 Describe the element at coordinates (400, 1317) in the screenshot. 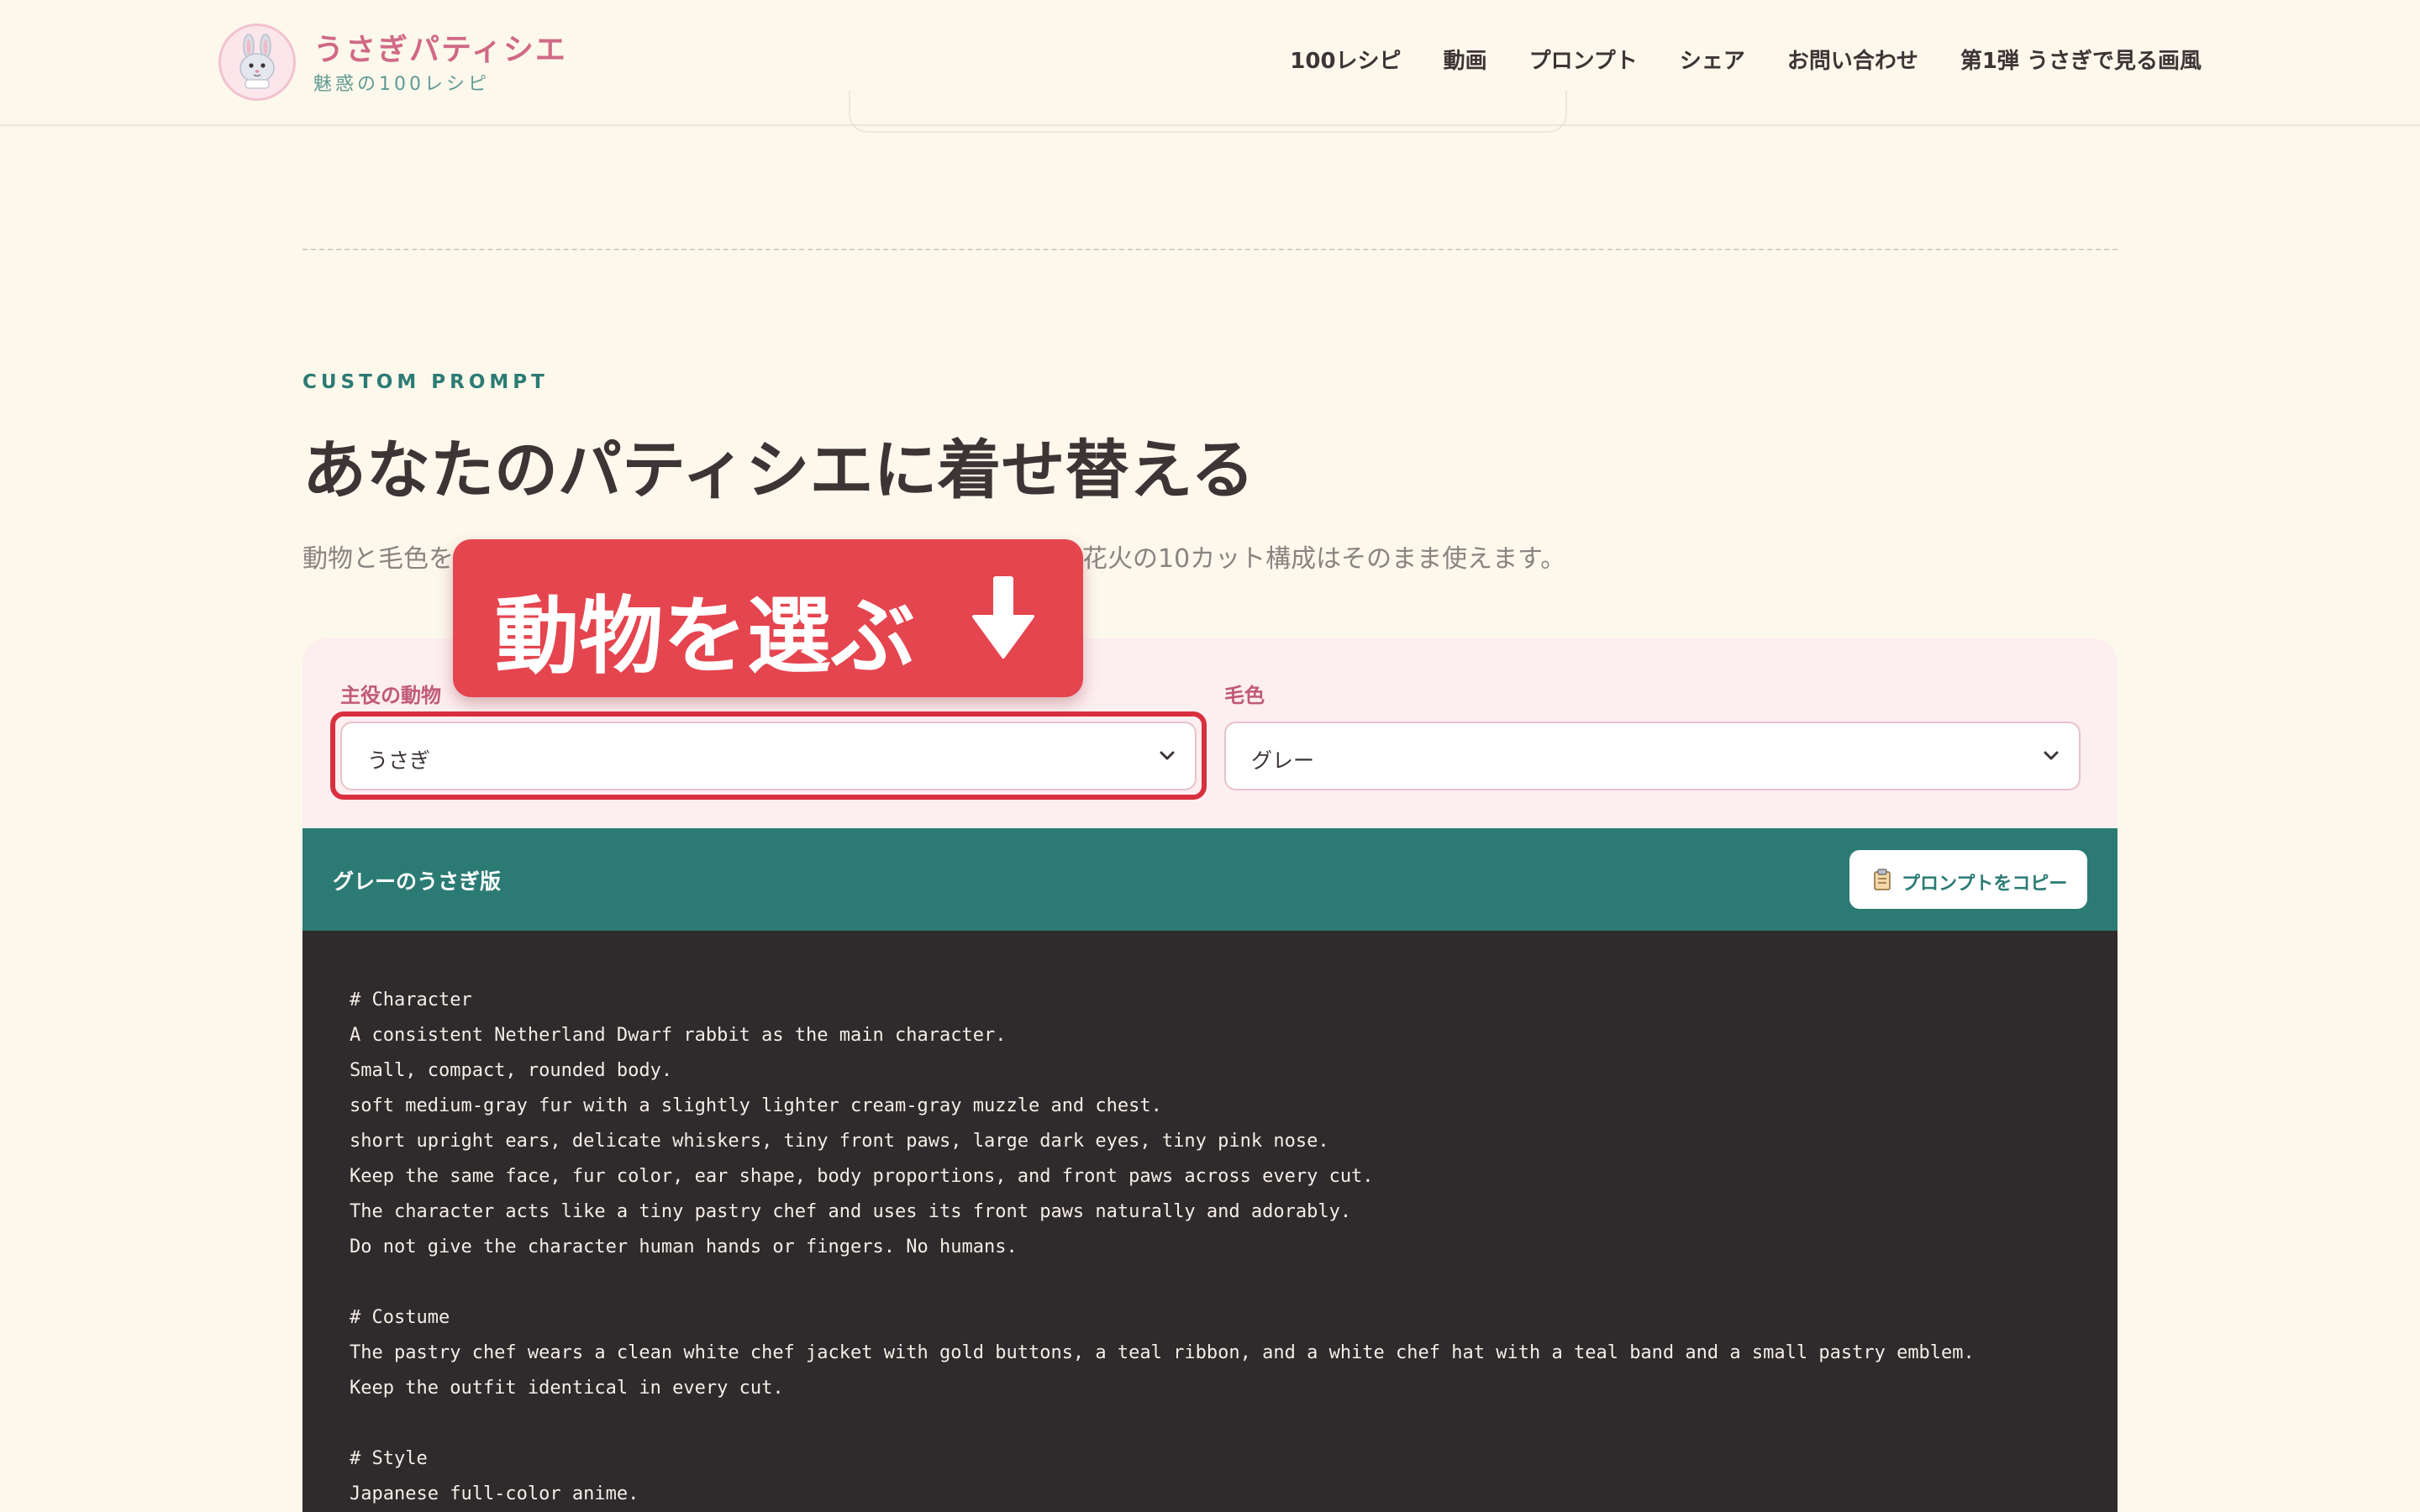

I see `prompt-line: # Costume` at that location.